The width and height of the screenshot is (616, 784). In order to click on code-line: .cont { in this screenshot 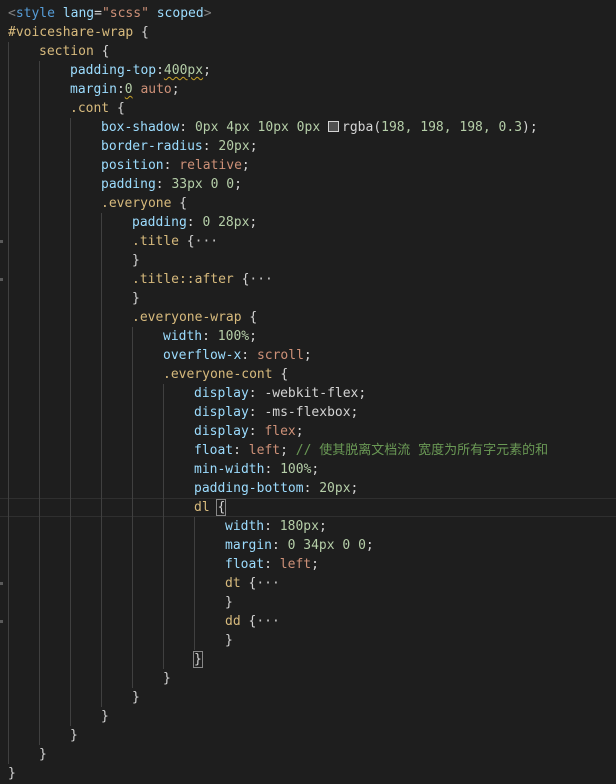, I will do `click(308, 108)`.